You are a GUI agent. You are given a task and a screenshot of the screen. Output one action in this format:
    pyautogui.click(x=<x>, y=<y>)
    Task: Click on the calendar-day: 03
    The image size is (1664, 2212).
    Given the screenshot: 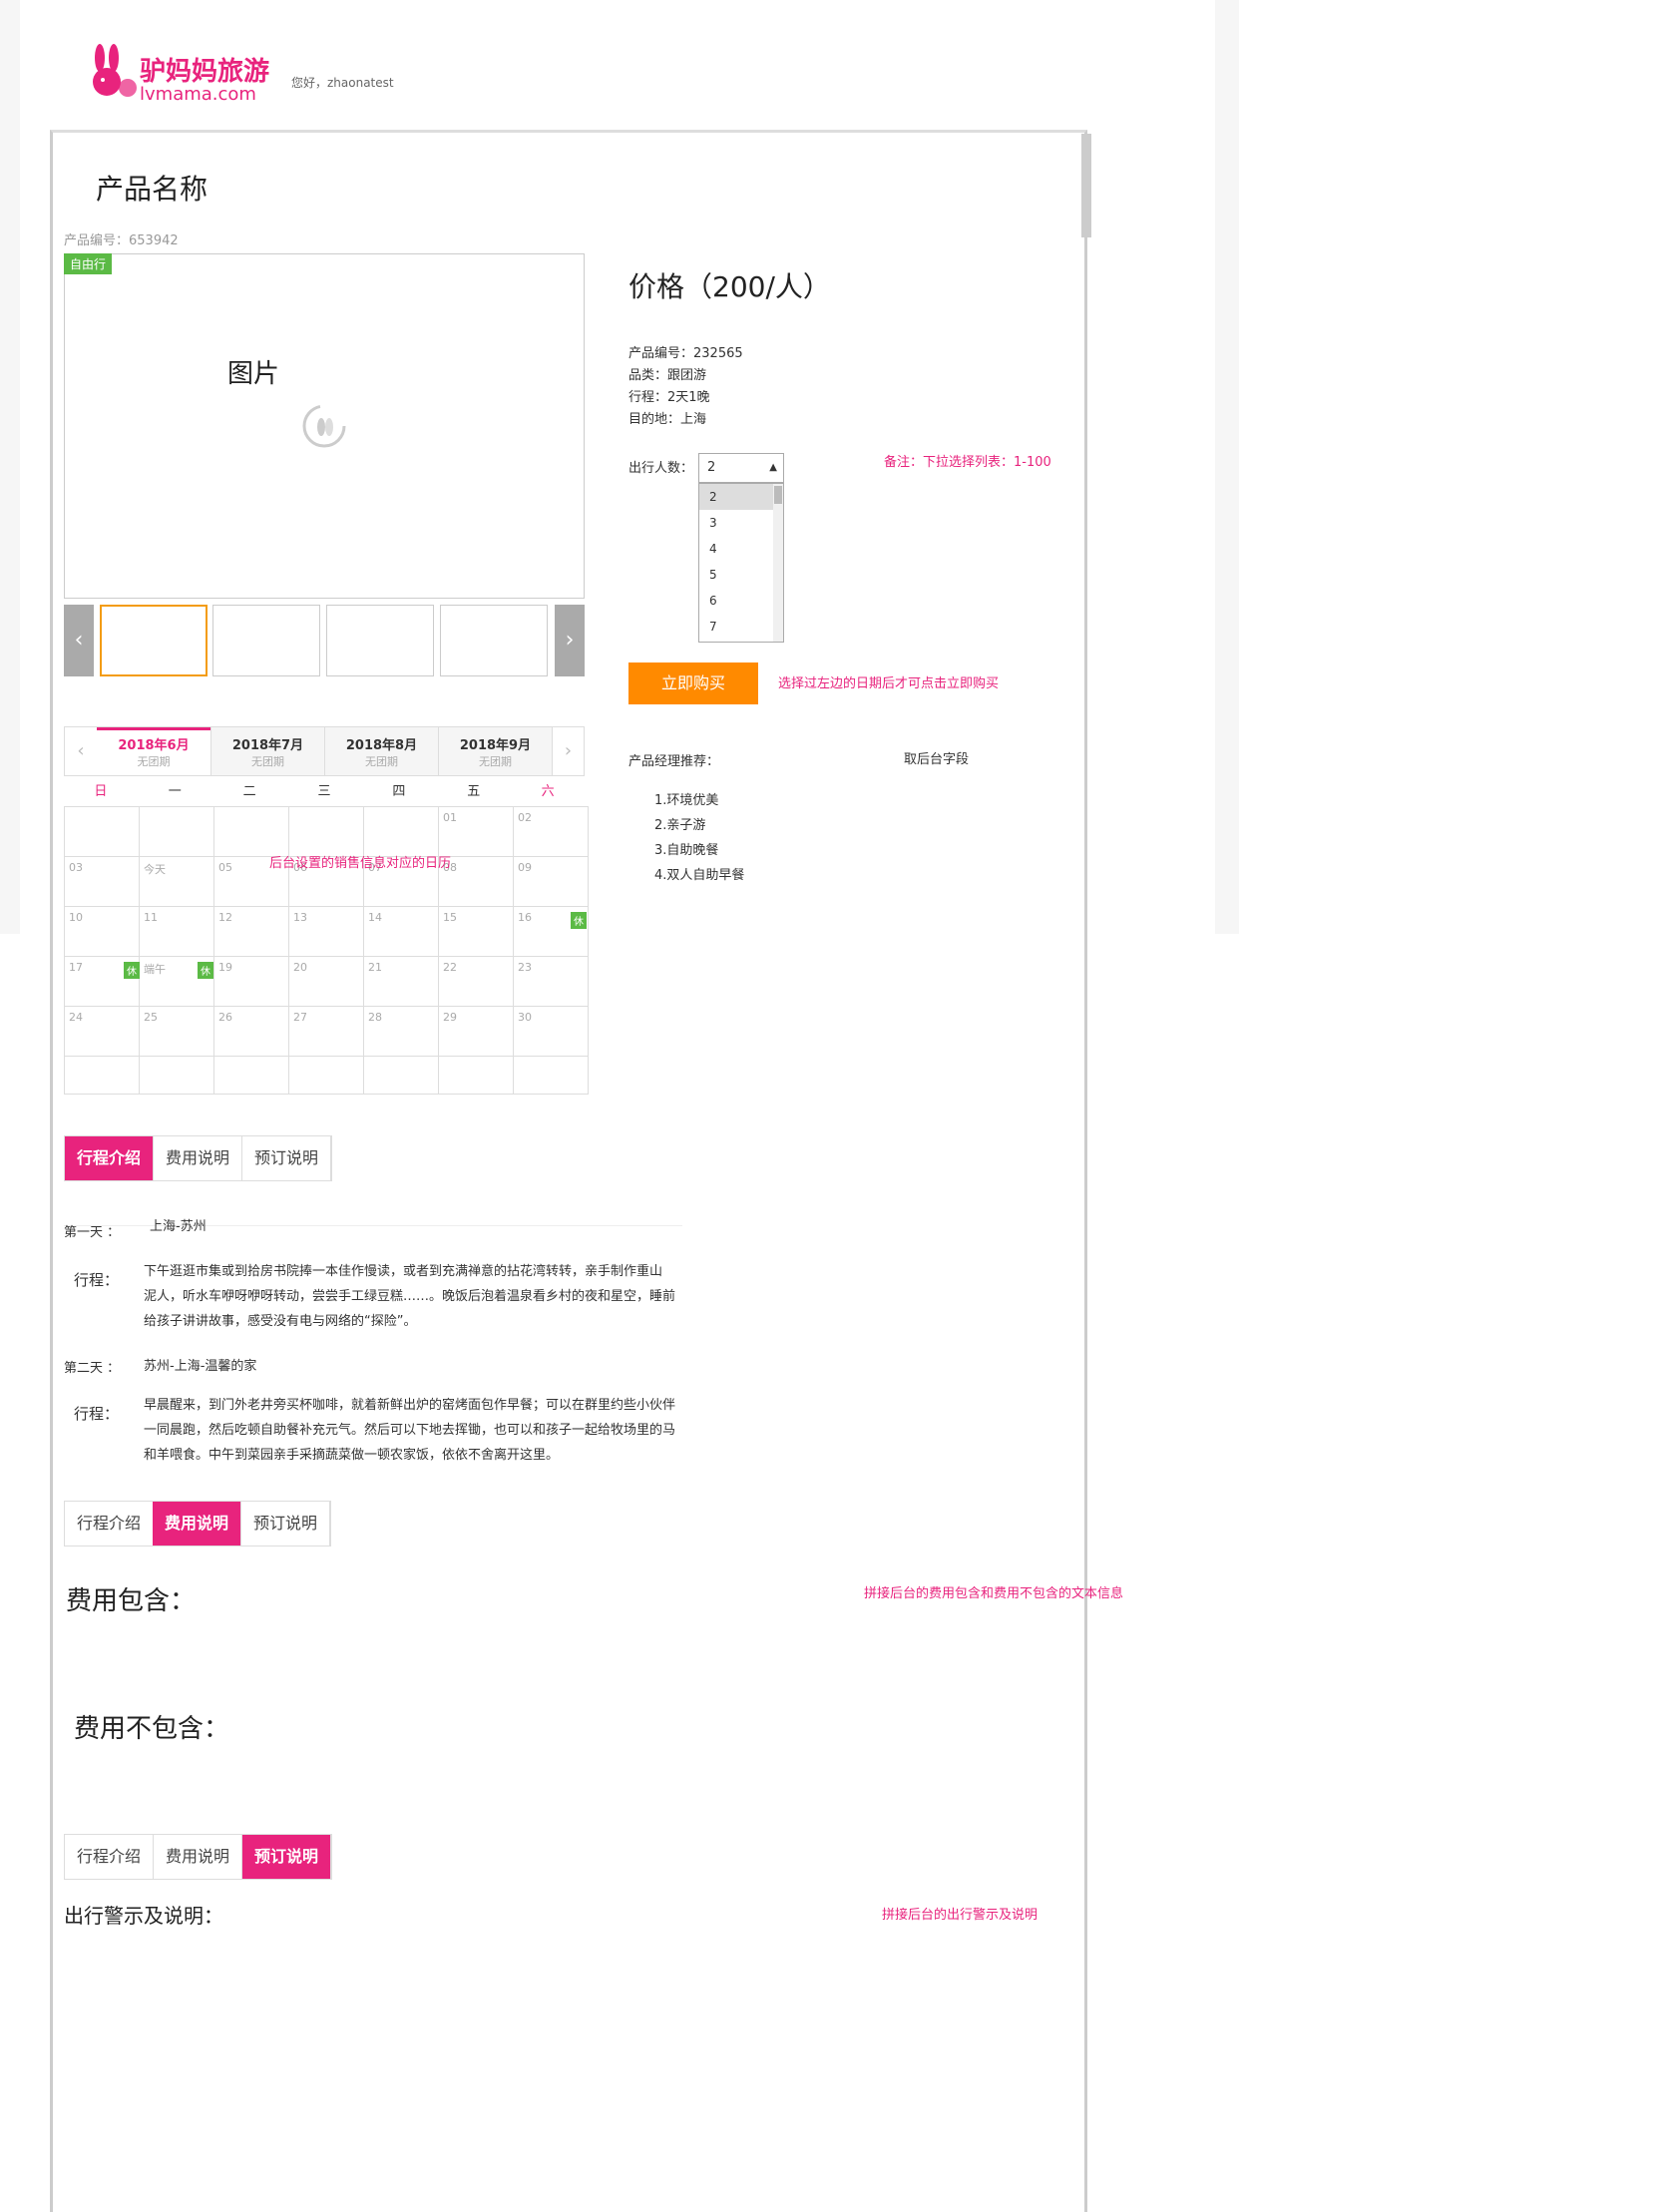 What is the action you would take?
    pyautogui.click(x=102, y=882)
    